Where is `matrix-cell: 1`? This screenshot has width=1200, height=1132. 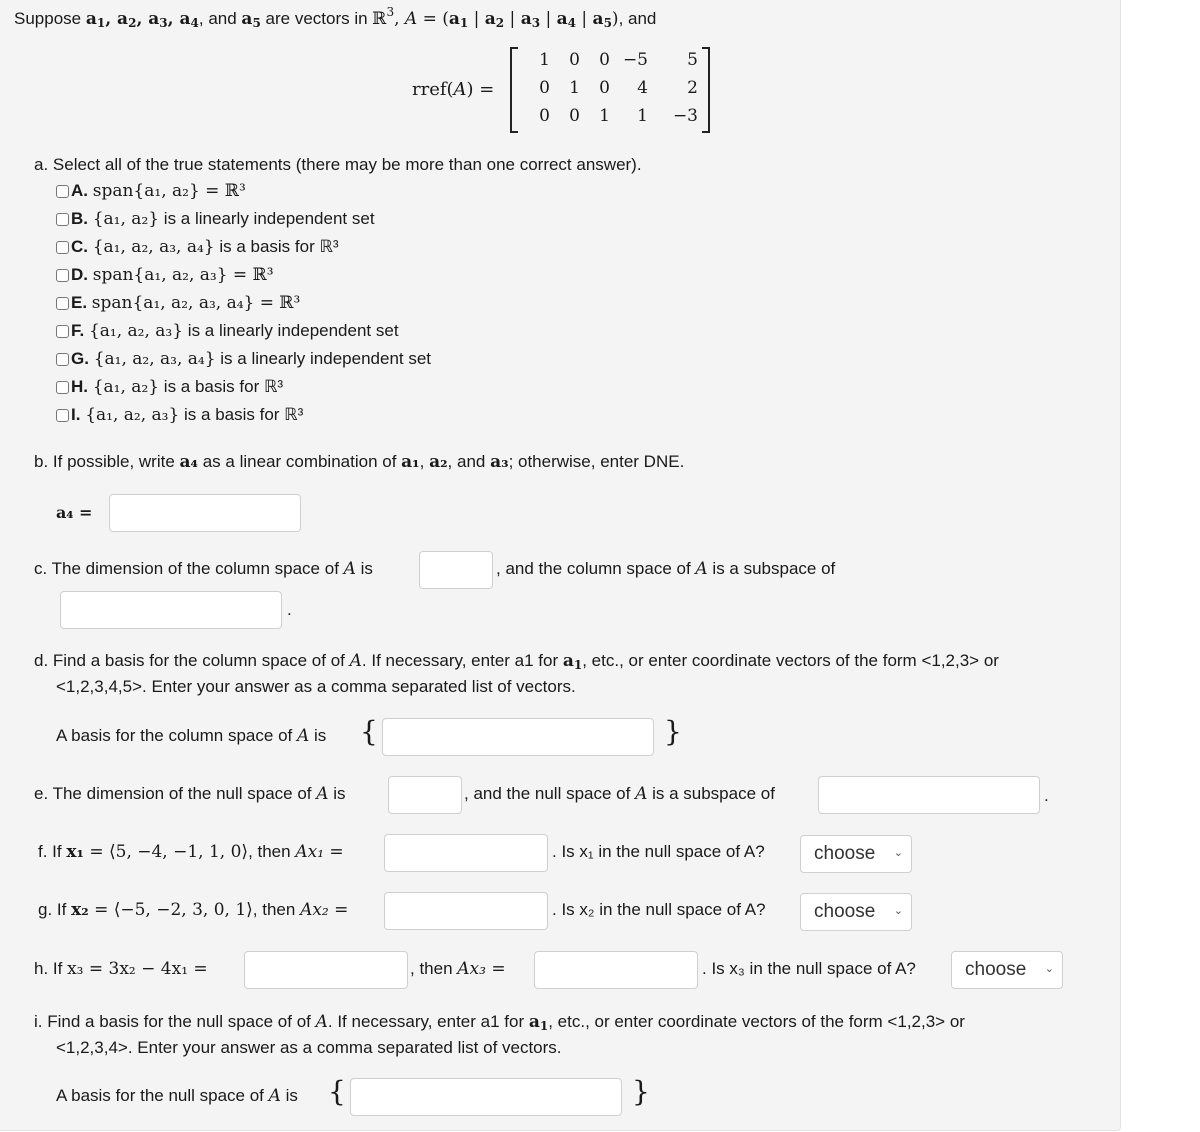
matrix-cell: 1 is located at coordinates (642, 116).